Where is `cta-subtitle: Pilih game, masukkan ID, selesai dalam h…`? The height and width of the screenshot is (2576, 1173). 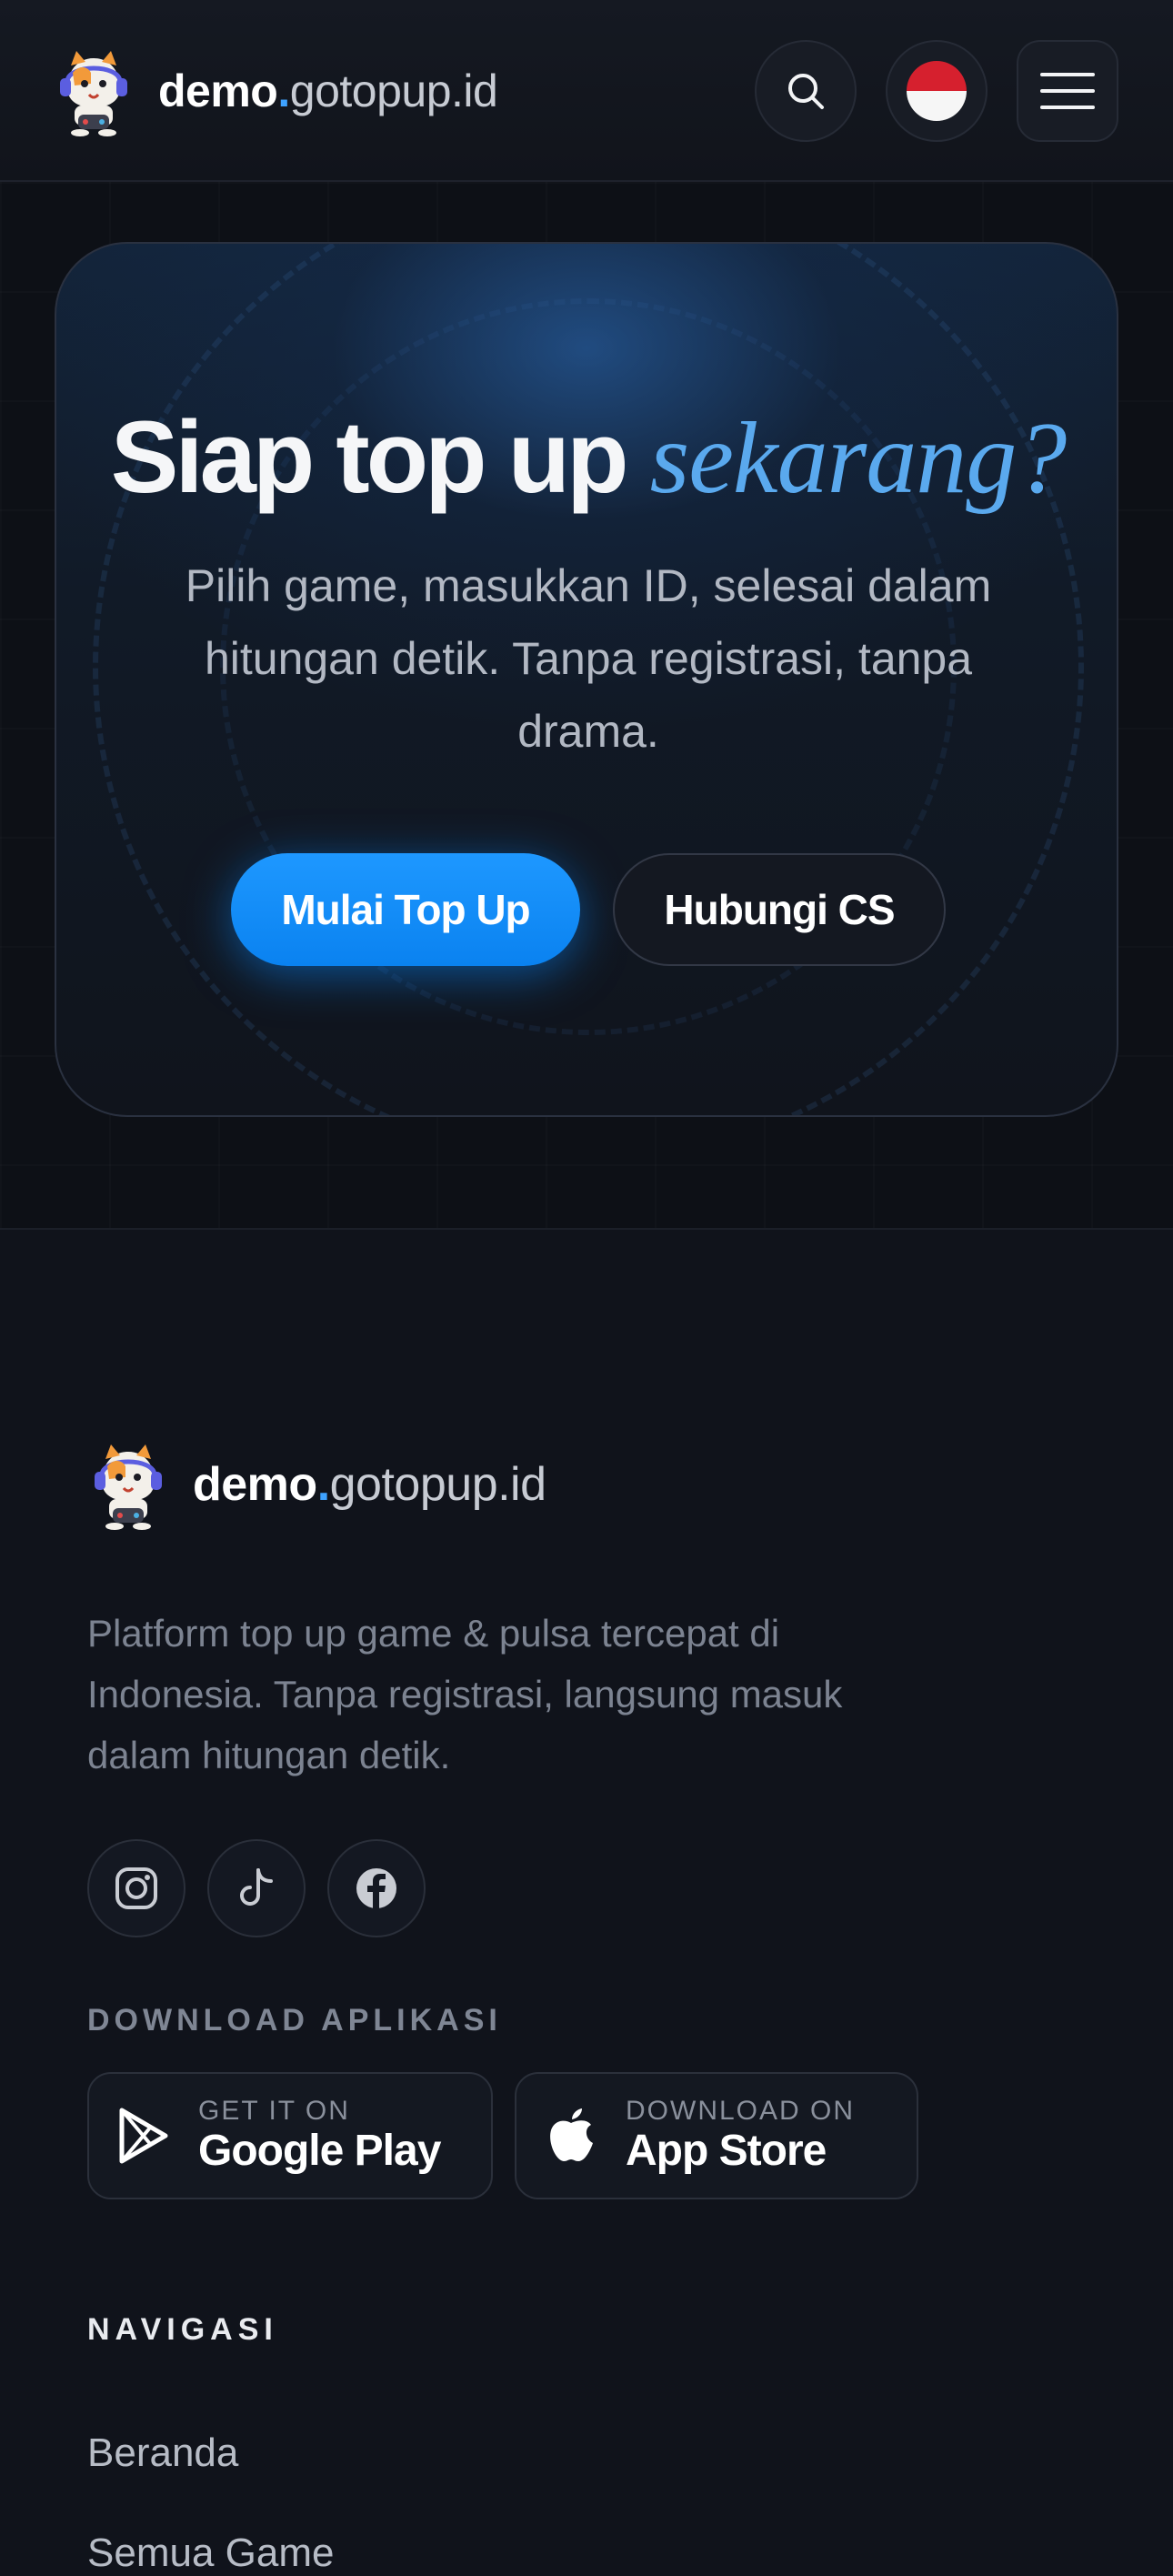
cta-subtitle: Pilih game, masukkan ID, selesai dalam h… is located at coordinates (589, 658).